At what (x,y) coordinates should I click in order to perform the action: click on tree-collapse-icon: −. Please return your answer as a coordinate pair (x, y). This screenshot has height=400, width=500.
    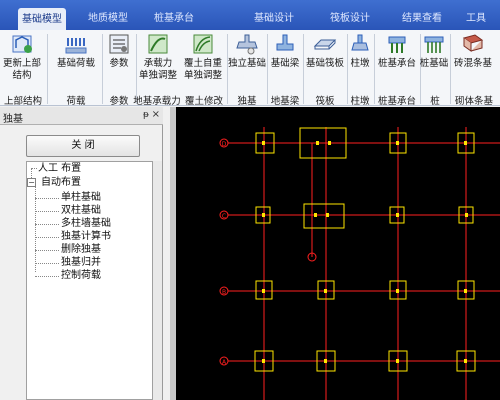
    Looking at the image, I should click on (31, 182).